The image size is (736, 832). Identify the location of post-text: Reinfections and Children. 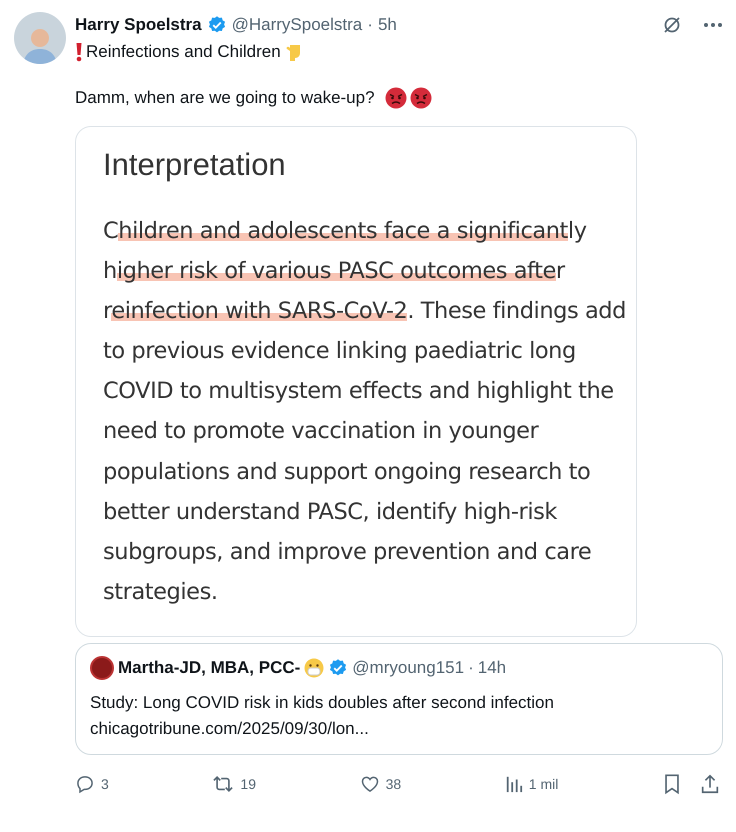
(183, 52).